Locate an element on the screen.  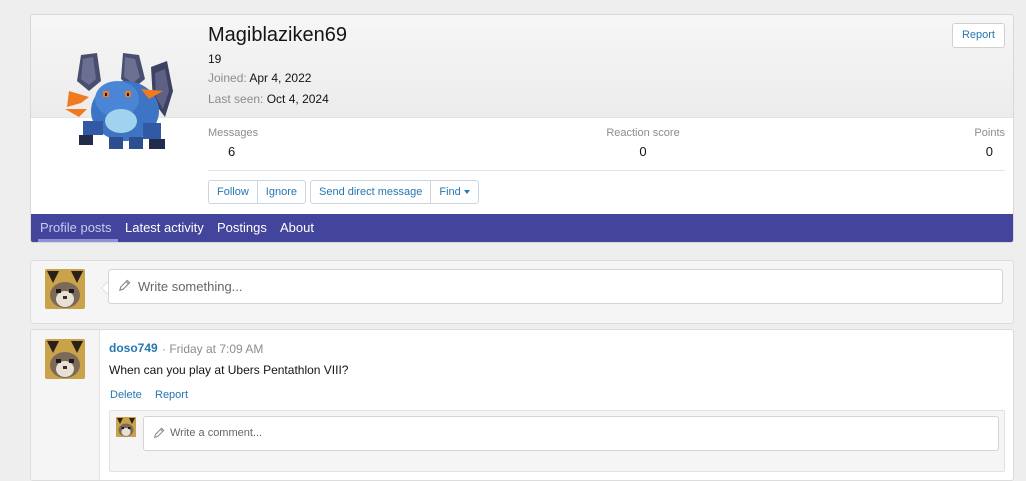
message-find-group: Send direct message Find is located at coordinates (394, 192).